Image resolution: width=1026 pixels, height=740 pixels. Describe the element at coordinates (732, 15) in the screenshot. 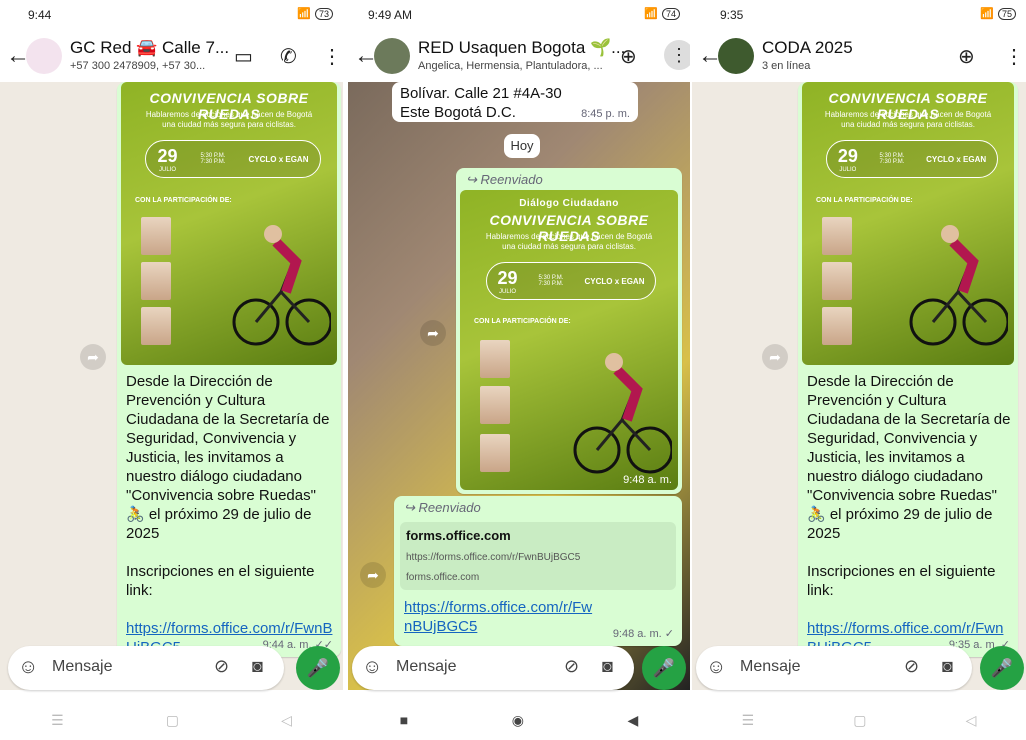

I see `status-time: 9:35` at that location.